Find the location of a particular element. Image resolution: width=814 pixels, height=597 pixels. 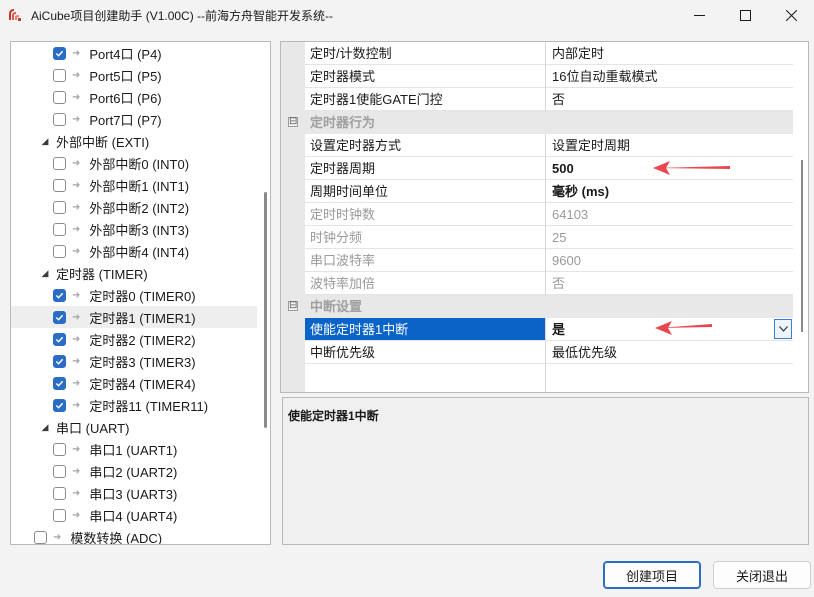

property-name: 使能定时器1中断 is located at coordinates (425, 329).